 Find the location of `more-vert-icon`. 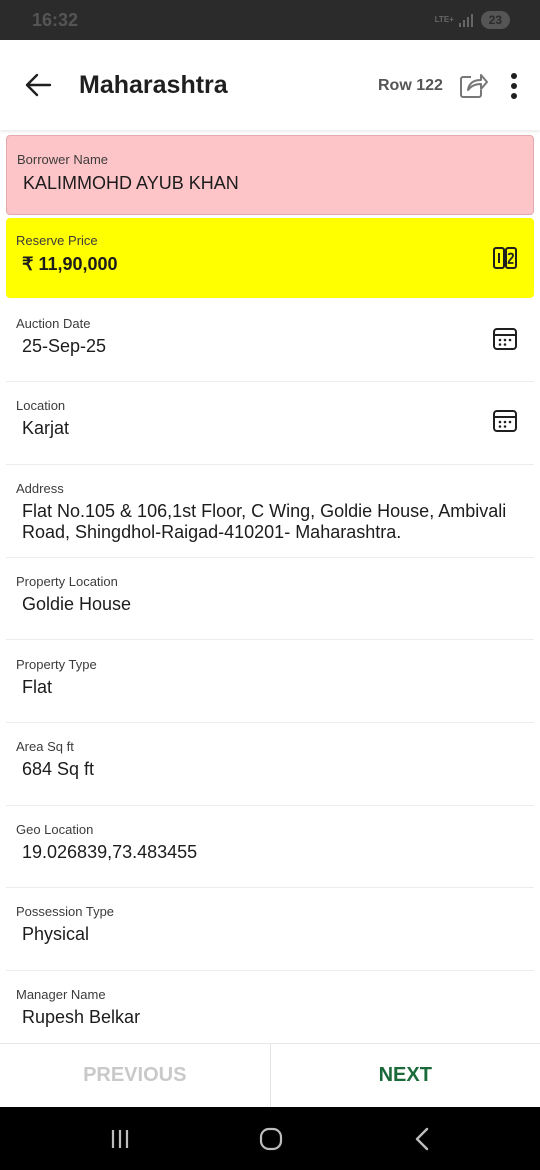

more-vert-icon is located at coordinates (514, 86).